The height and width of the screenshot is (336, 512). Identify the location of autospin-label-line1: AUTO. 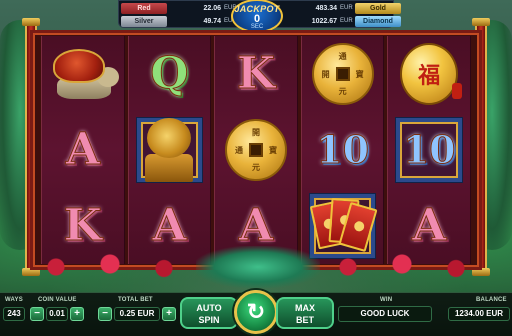
(209, 308).